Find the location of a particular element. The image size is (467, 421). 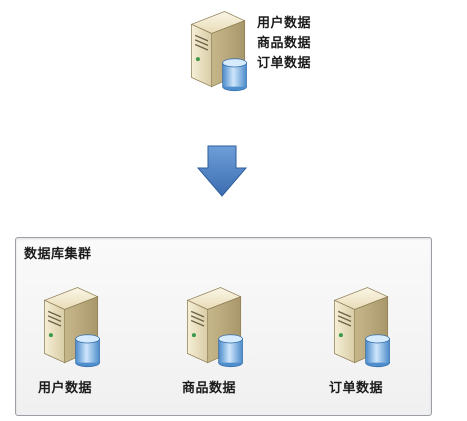

source-label-product-data: 商品数据 is located at coordinates (284, 43).